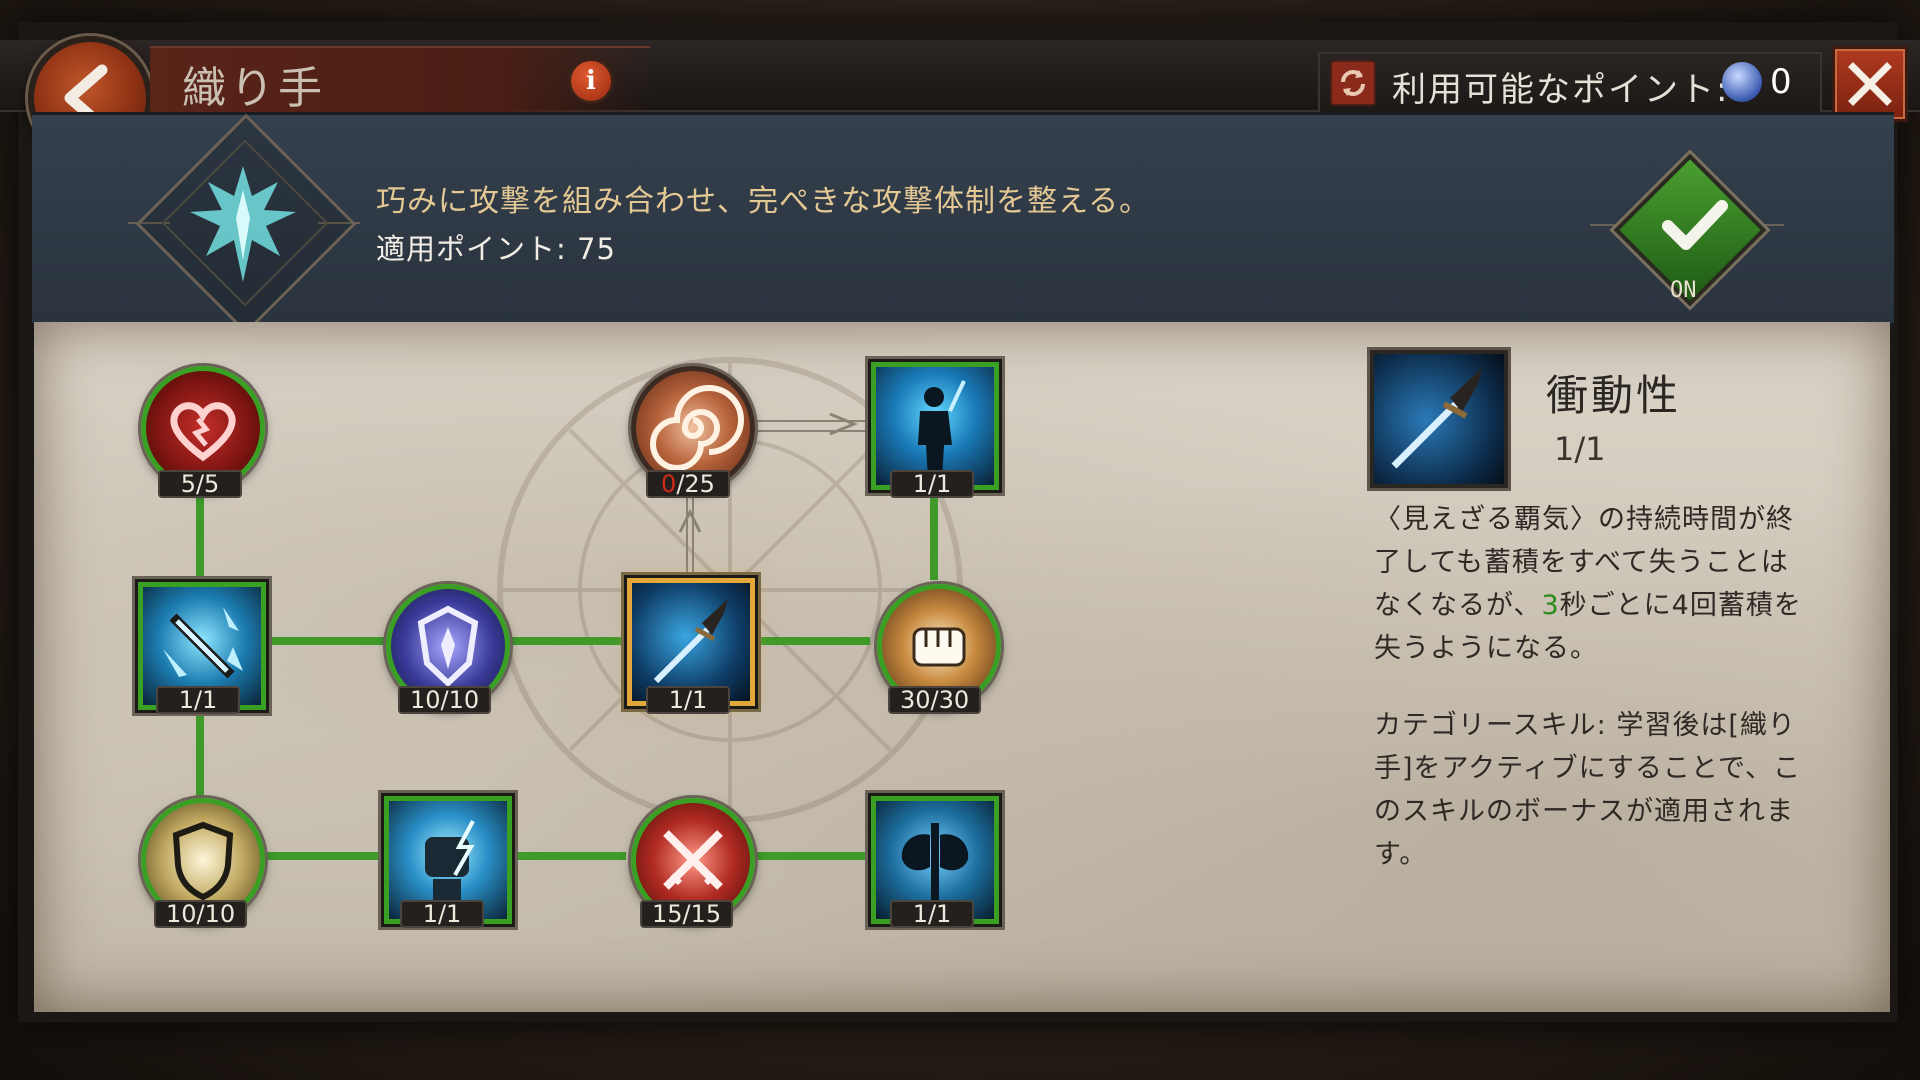 Image resolution: width=1920 pixels, height=1080 pixels. I want to click on level-badge: 0/25, so click(688, 484).